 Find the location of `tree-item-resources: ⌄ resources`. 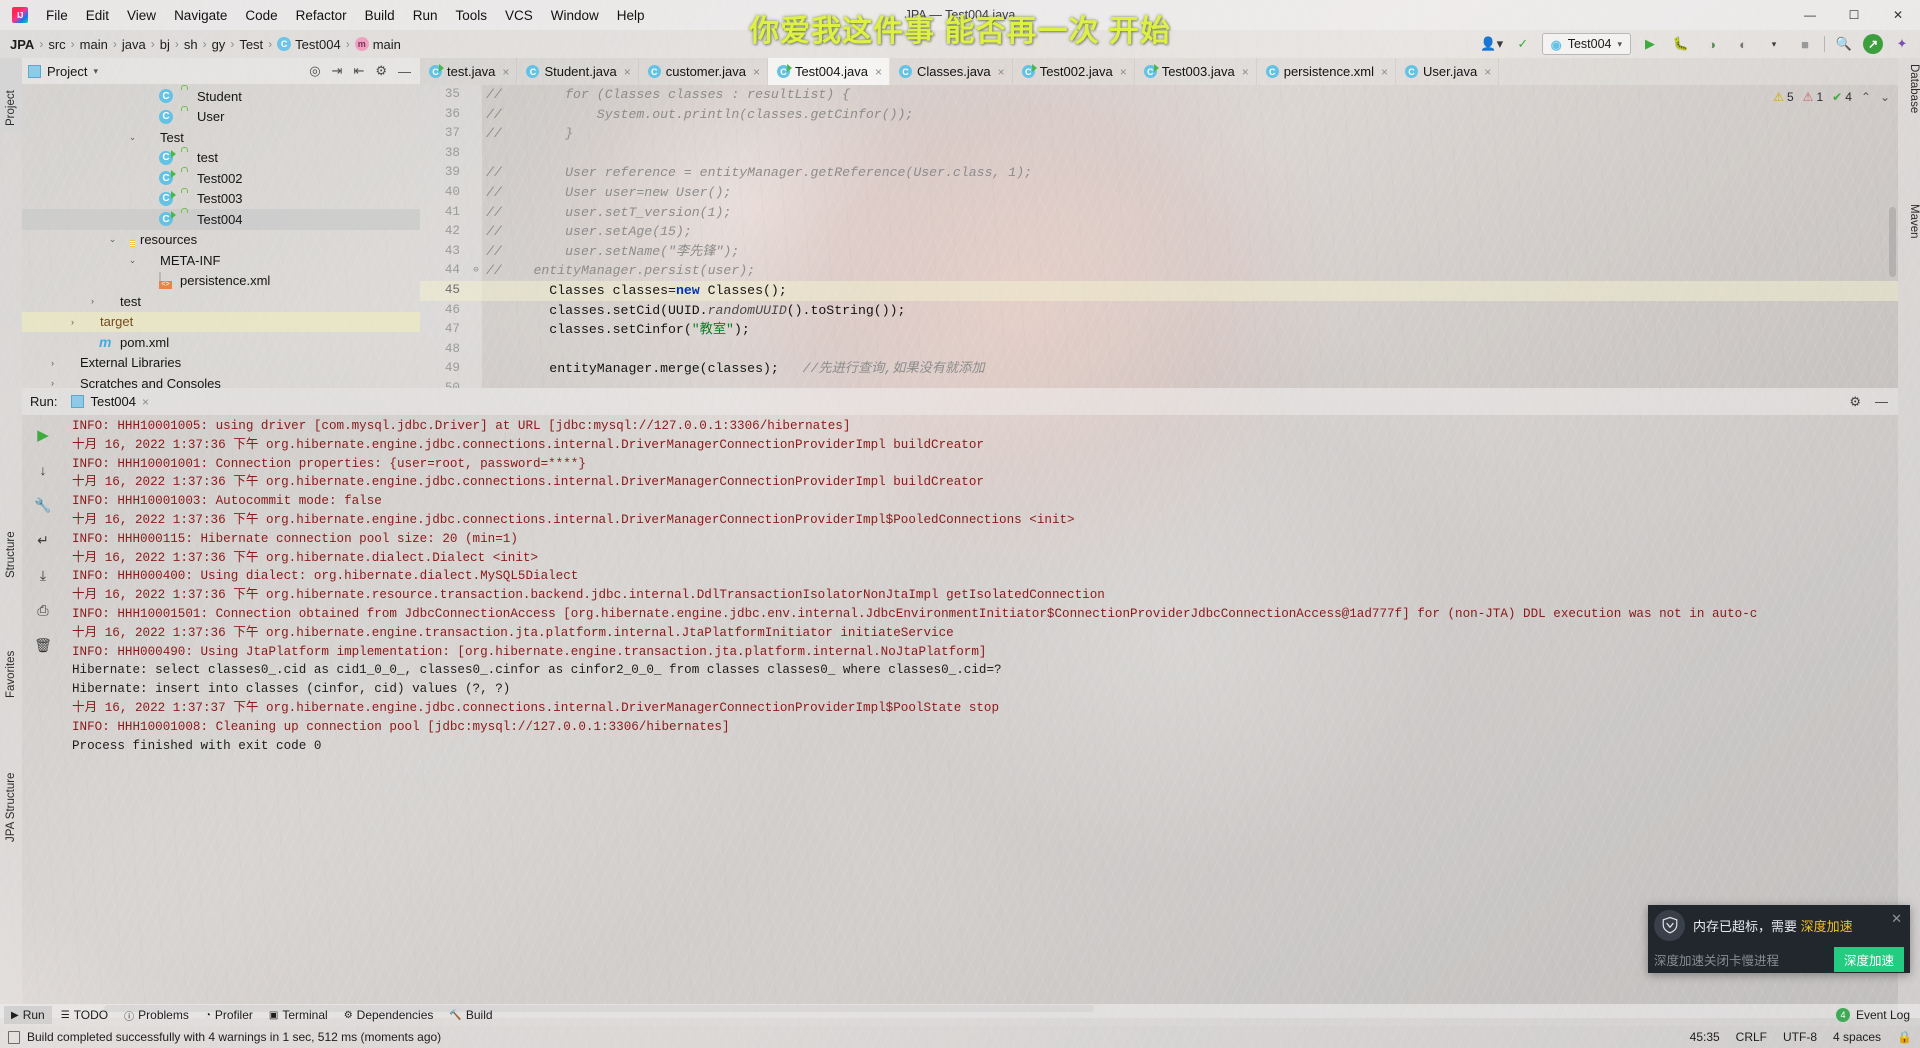

tree-item-resources: ⌄ resources is located at coordinates (221, 240).